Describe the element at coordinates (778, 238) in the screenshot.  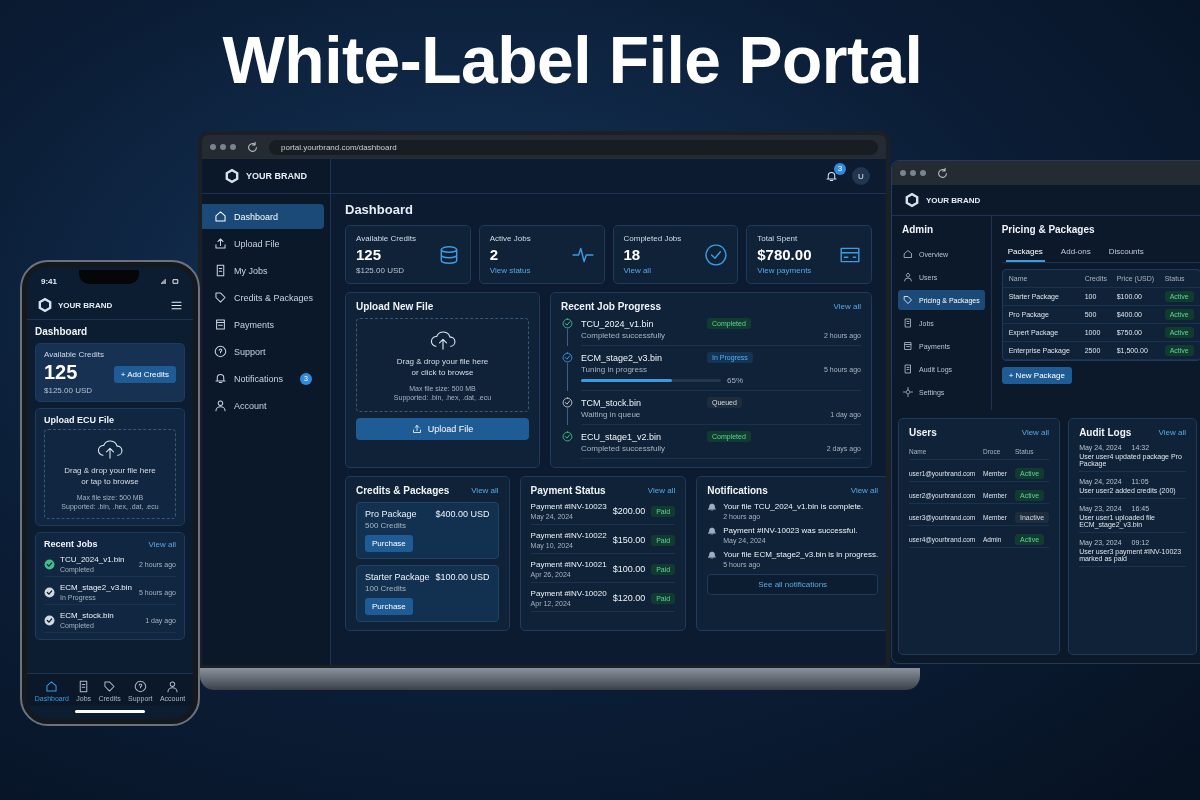
I see `stat-label: Total Spent` at that location.